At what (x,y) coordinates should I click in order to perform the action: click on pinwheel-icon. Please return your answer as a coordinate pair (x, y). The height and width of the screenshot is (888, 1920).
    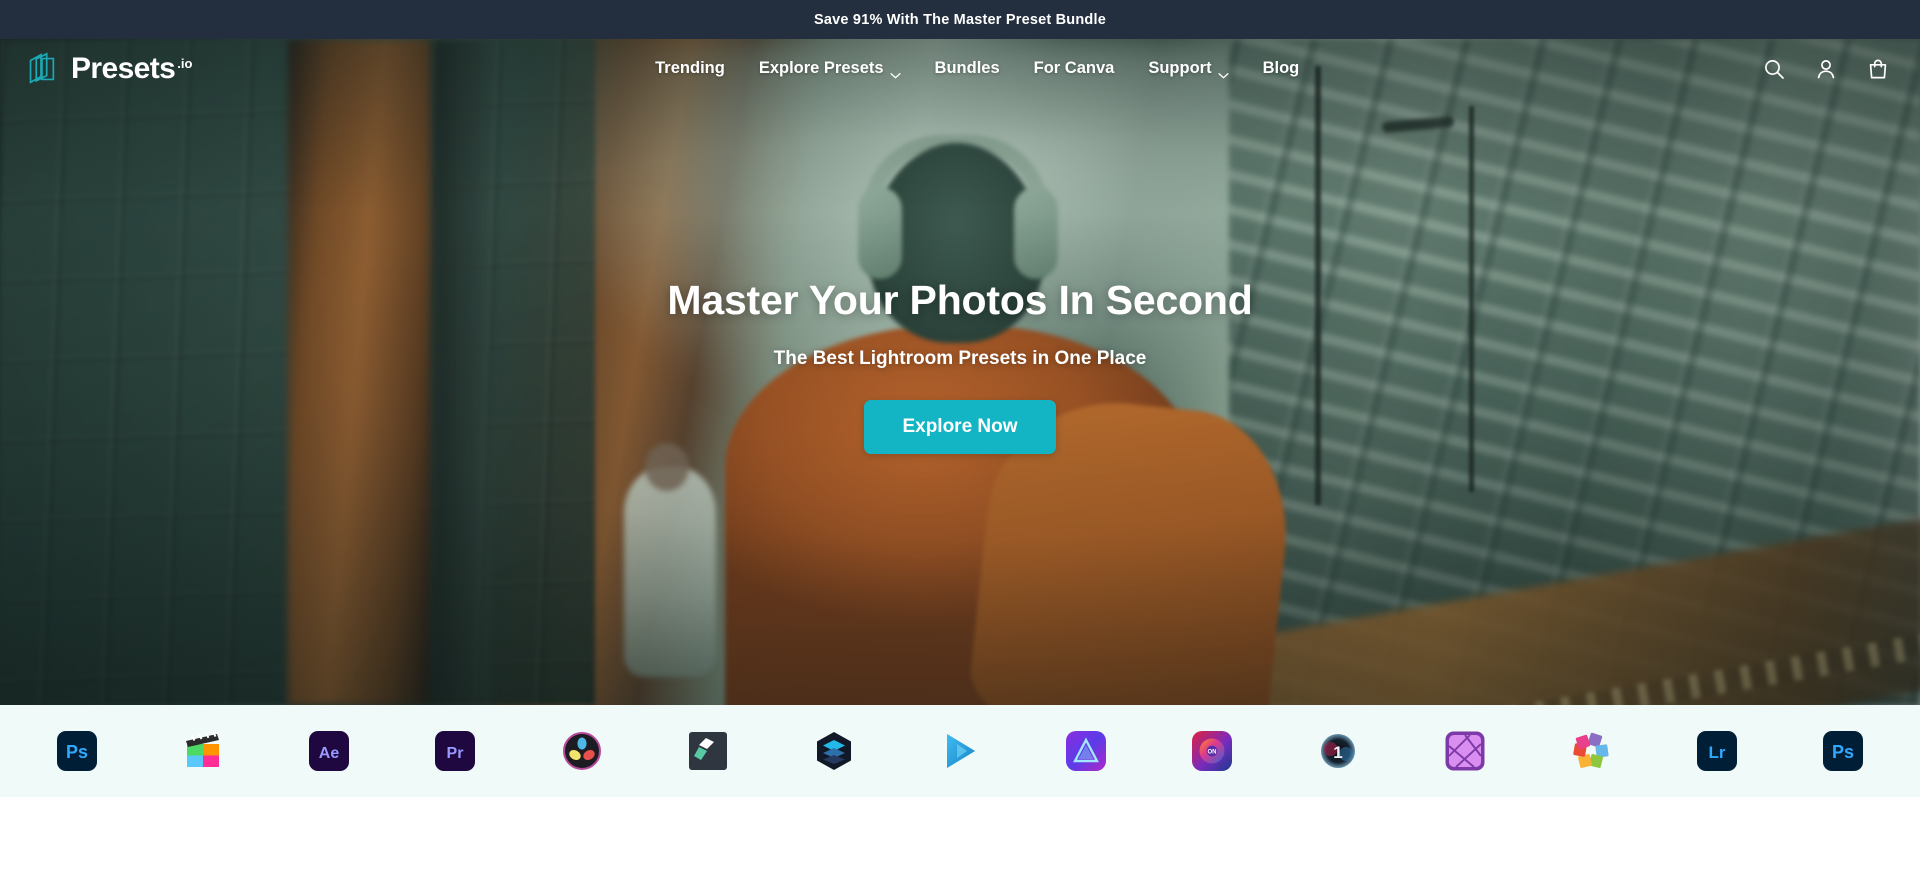
    Looking at the image, I should click on (1591, 750).